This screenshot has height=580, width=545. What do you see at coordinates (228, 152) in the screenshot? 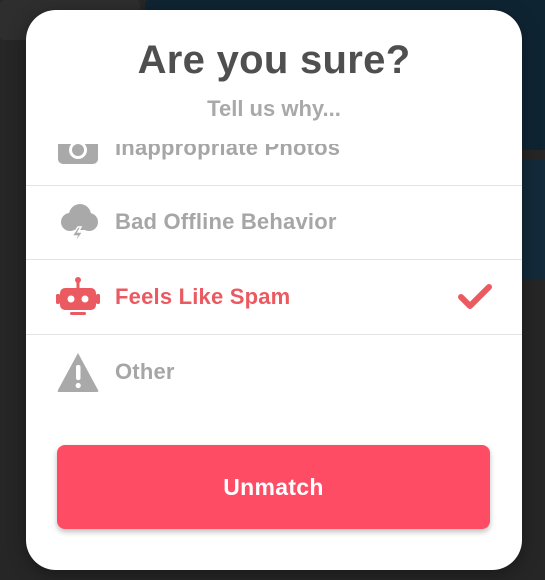
I see `reason-option-label: Inappropriate Photos` at bounding box center [228, 152].